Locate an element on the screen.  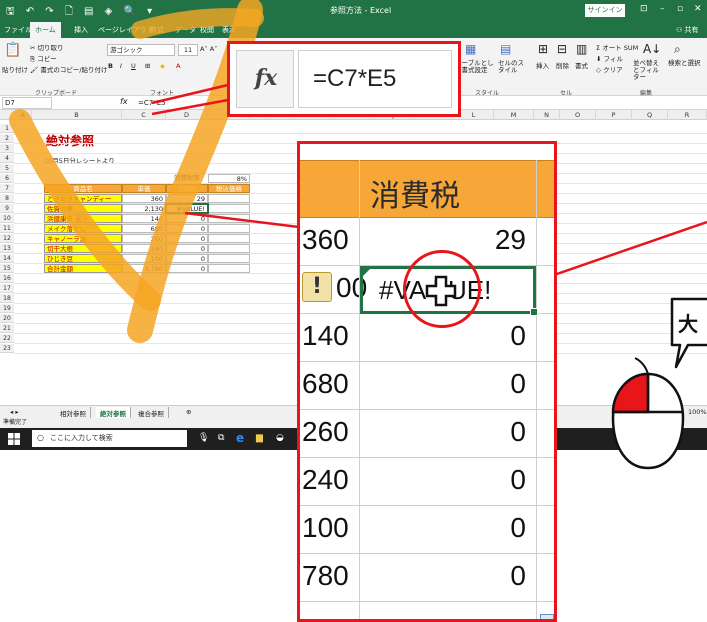
tab-file: ファイル is located at coordinates (18, 30).